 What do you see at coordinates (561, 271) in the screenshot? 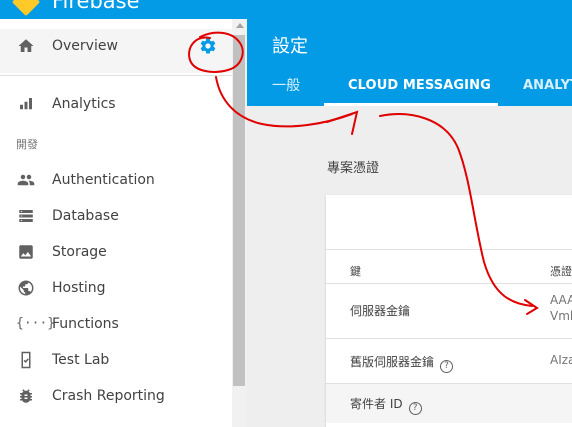
I see `column-header-credential: 憑證` at bounding box center [561, 271].